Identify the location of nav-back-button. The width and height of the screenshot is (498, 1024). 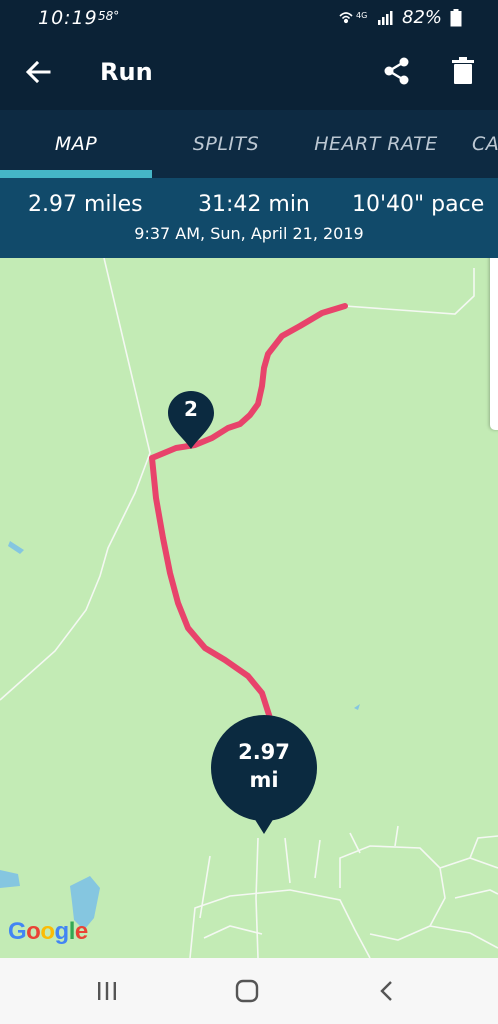
(387, 991).